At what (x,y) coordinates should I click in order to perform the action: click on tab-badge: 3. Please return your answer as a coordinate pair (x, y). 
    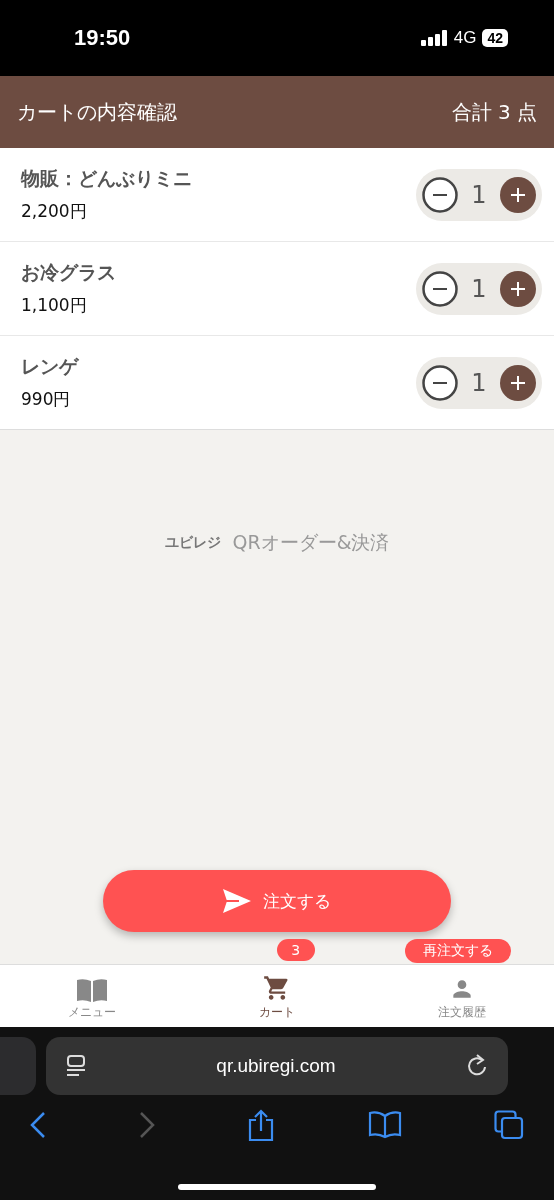
    Looking at the image, I should click on (295, 950).